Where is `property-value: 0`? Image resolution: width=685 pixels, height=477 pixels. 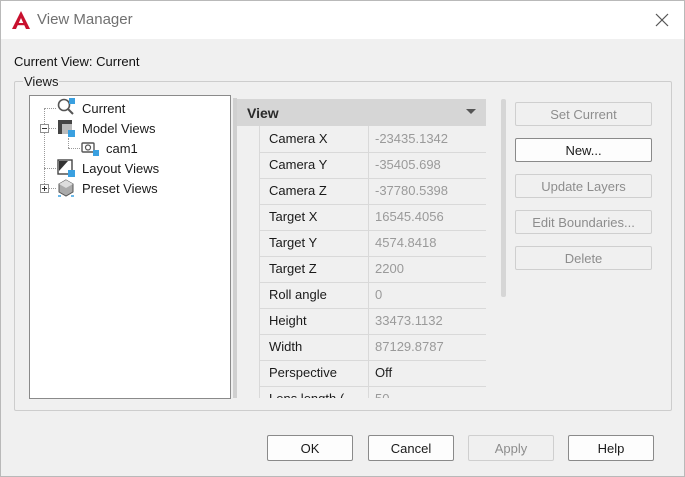 property-value: 0 is located at coordinates (379, 294).